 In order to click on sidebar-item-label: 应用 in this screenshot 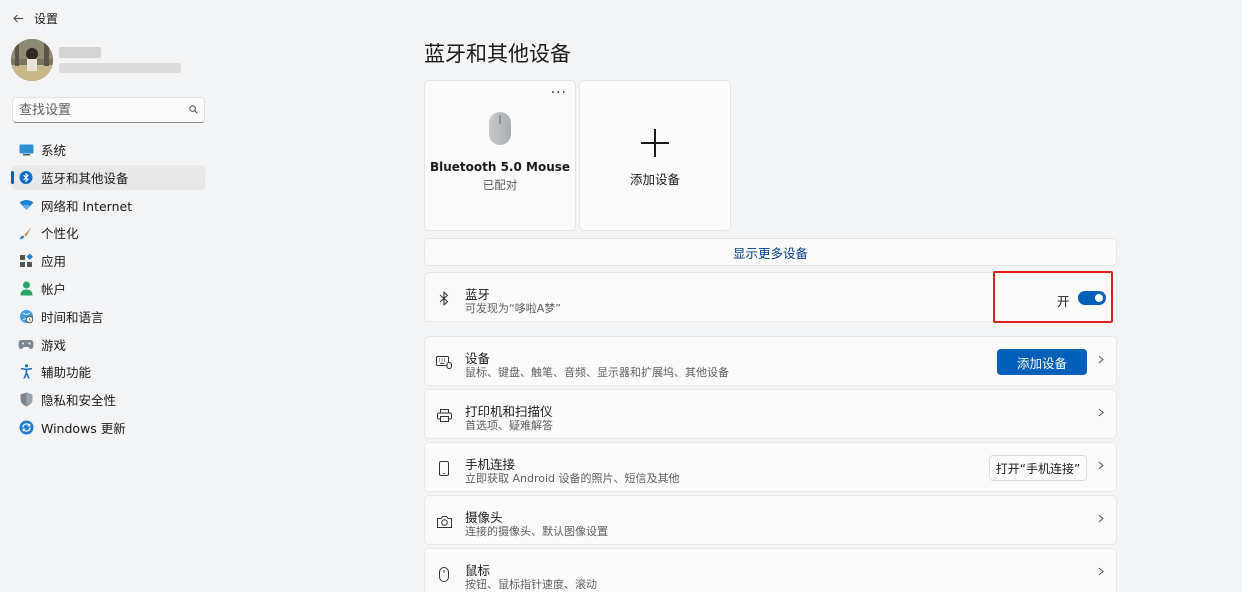, I will do `click(54, 262)`.